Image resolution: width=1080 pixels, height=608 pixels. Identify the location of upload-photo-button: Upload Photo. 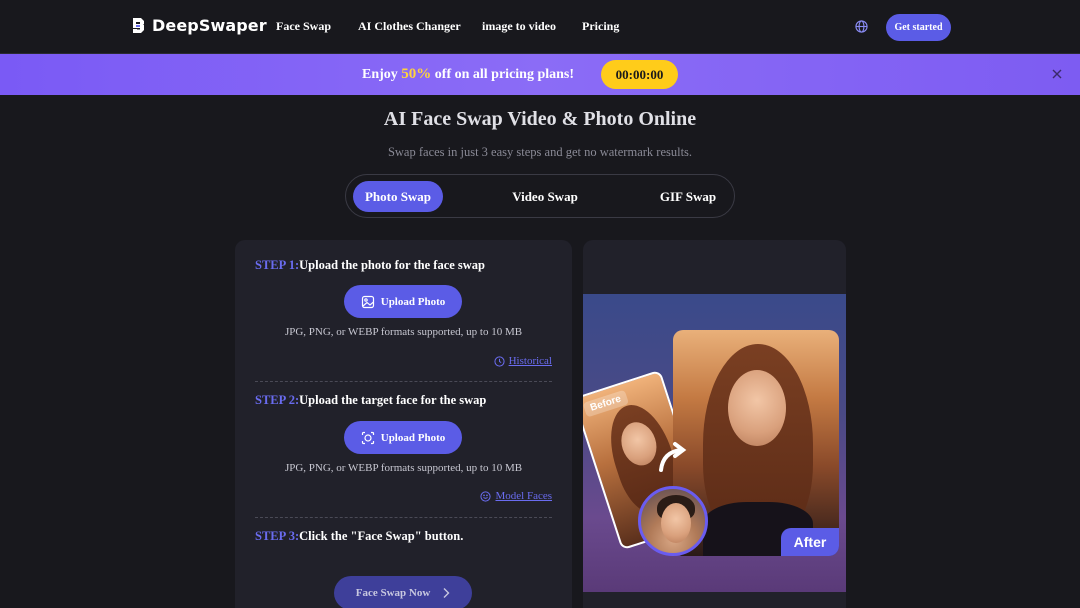
(403, 301).